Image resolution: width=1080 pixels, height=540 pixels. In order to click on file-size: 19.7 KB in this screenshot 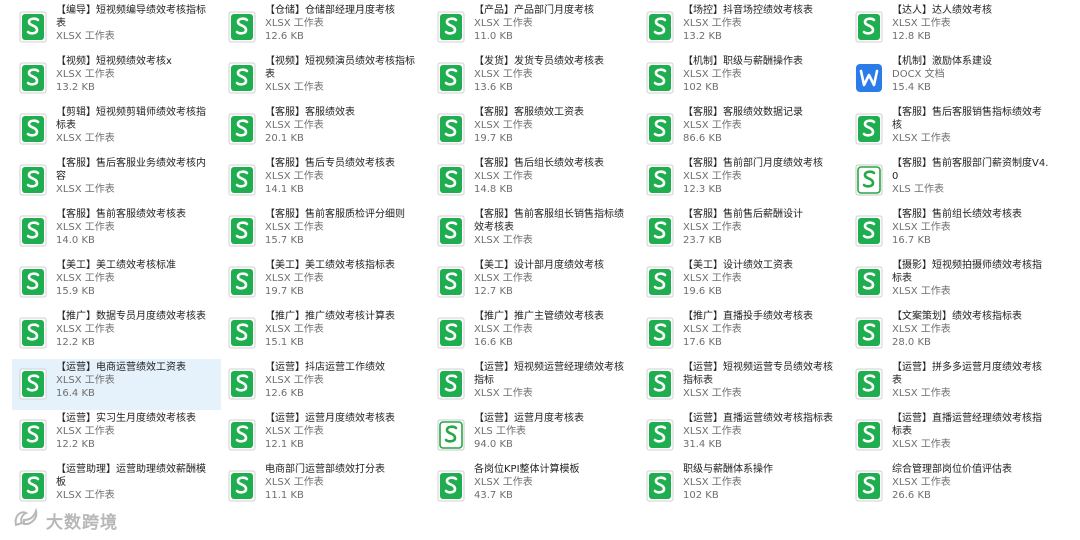, I will do `click(284, 291)`.